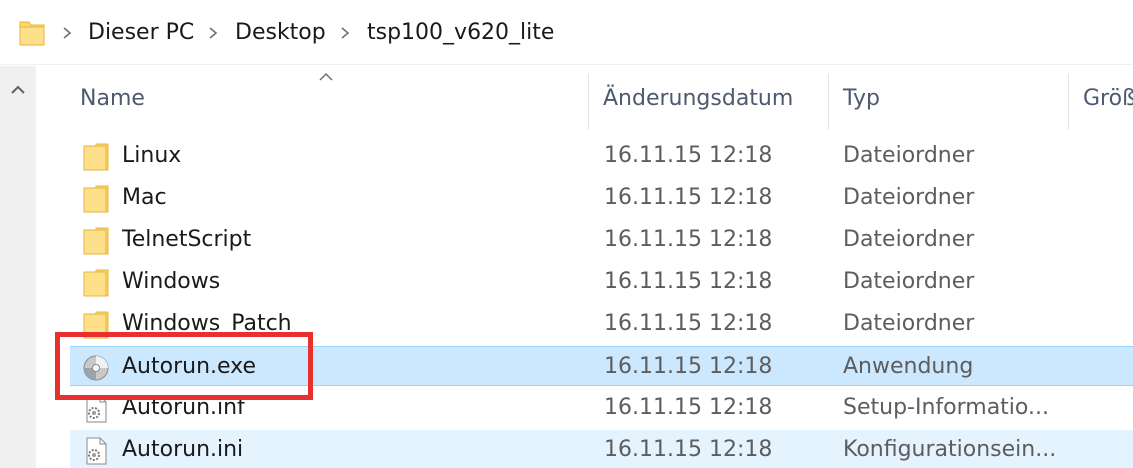 Image resolution: width=1133 pixels, height=468 pixels. What do you see at coordinates (144, 197) in the screenshot?
I see `file-name: Mac` at bounding box center [144, 197].